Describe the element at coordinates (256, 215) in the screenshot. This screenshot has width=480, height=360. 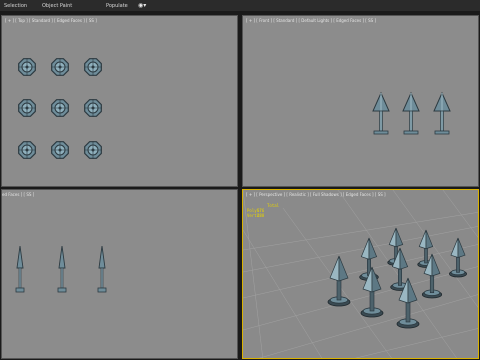
I see `stats-row: Verts: 288` at that location.